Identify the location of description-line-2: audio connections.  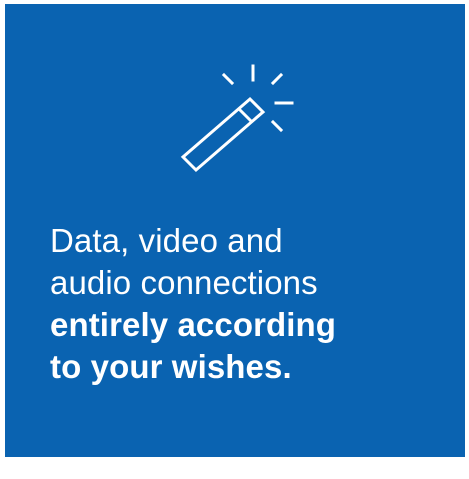
(184, 282).